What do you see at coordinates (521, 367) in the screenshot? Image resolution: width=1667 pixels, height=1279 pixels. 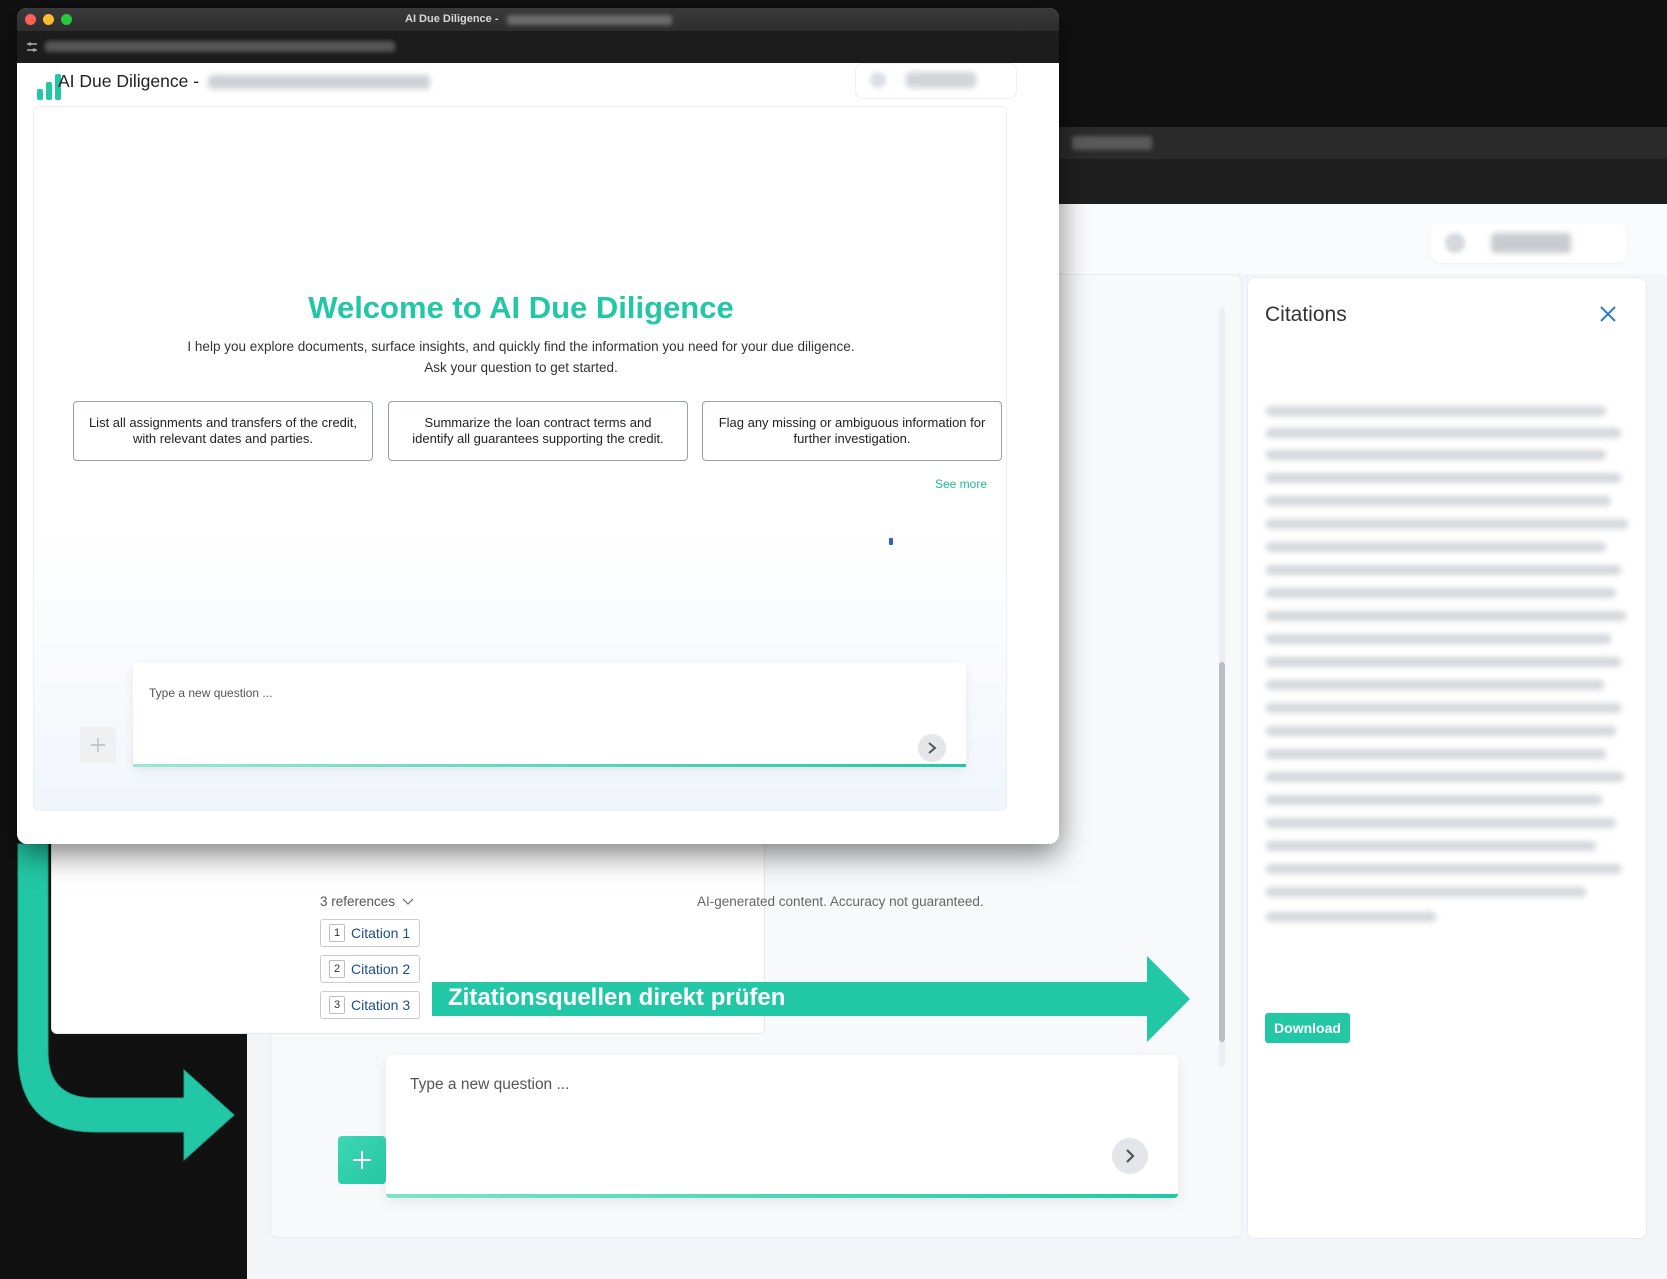 I see `welcome-instruction: Ask your question to get started.` at bounding box center [521, 367].